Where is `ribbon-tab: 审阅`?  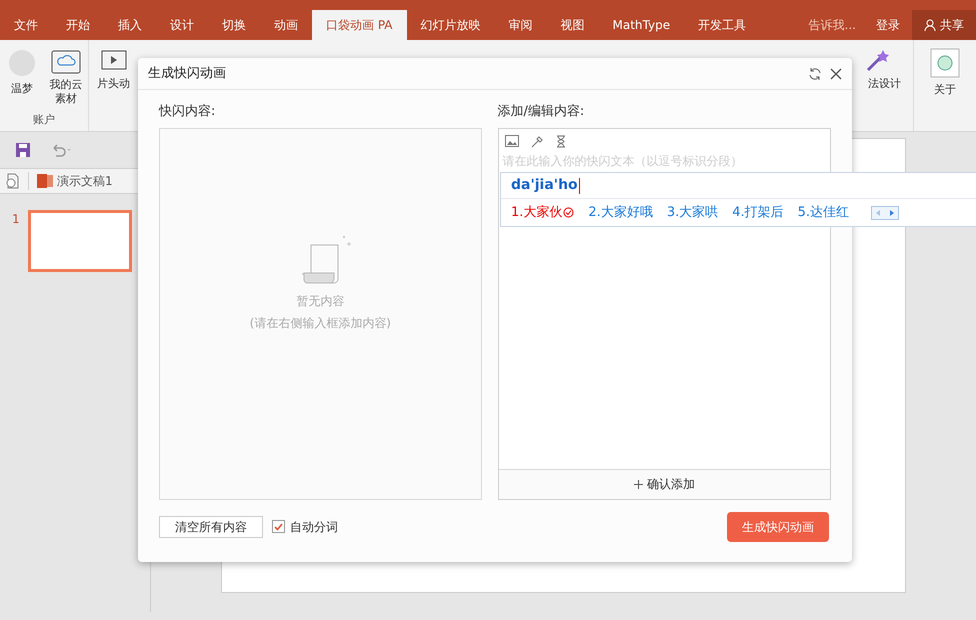
ribbon-tab: 审阅 is located at coordinates (520, 25).